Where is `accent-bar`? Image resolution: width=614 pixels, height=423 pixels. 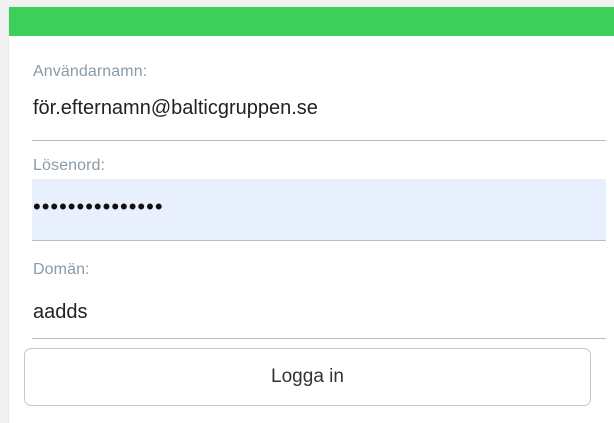
accent-bar is located at coordinates (311, 21).